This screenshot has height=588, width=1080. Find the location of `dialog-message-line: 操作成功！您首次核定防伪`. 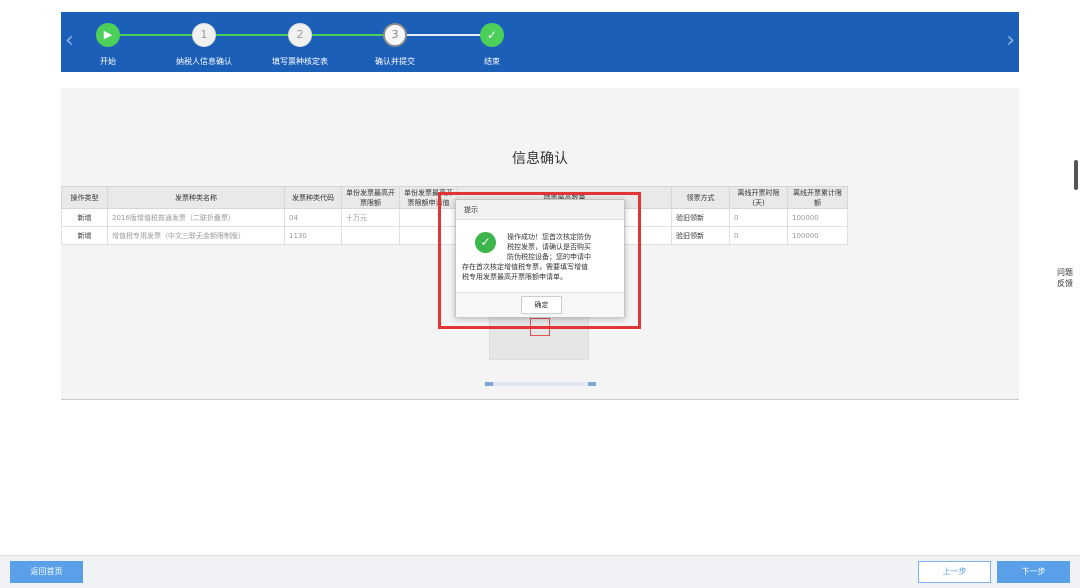

dialog-message-line: 操作成功！您首次核定防伪 is located at coordinates (549, 237).